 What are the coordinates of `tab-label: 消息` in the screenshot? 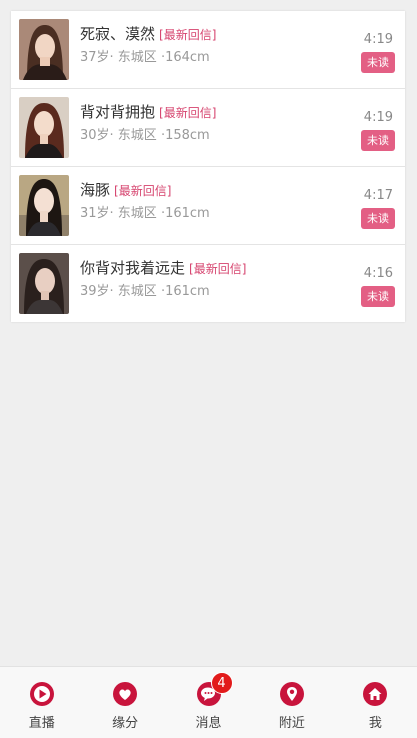 It's located at (208, 723).